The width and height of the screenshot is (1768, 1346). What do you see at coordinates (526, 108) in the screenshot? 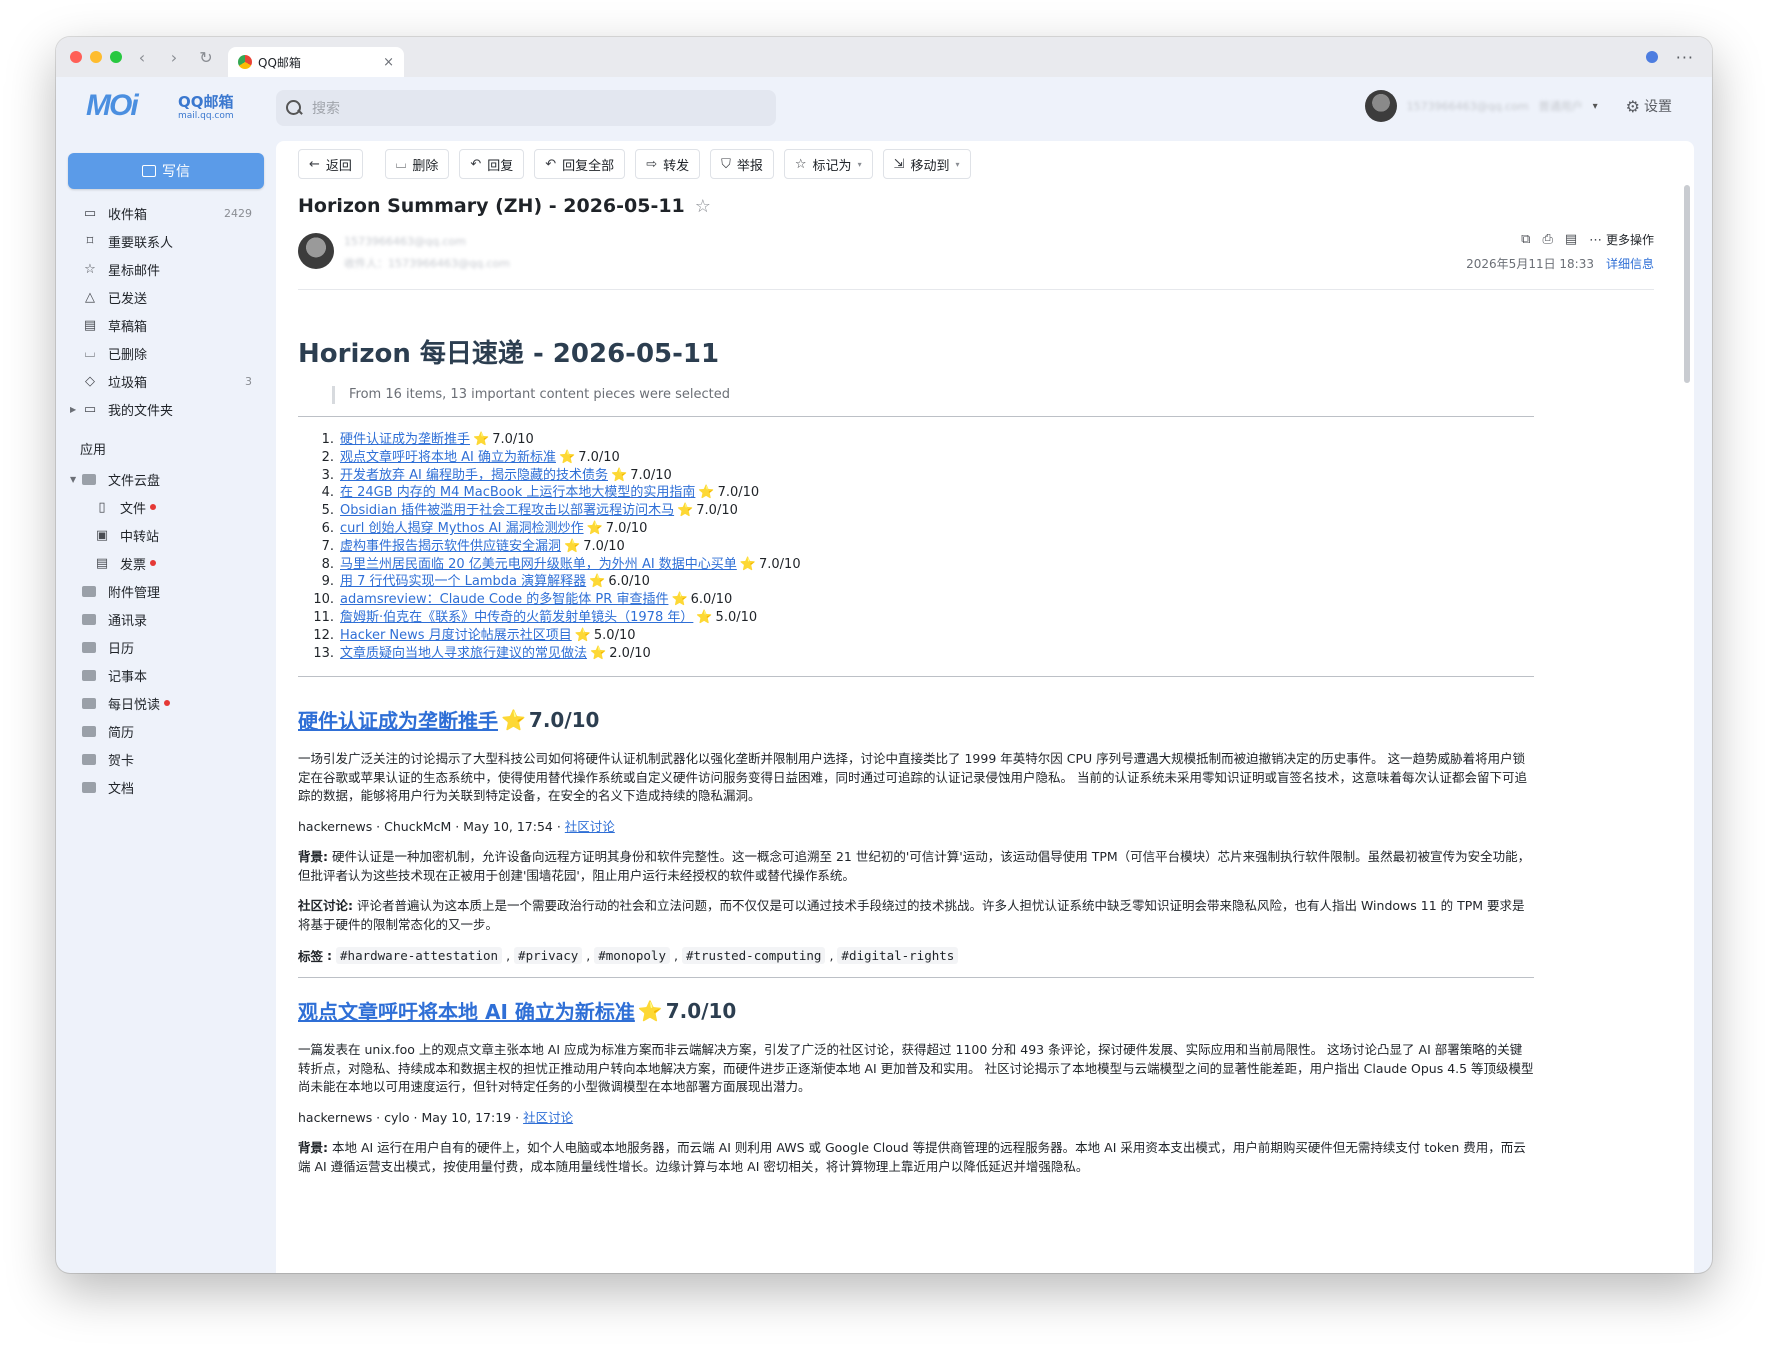
I see `search-box: 搜索` at bounding box center [526, 108].